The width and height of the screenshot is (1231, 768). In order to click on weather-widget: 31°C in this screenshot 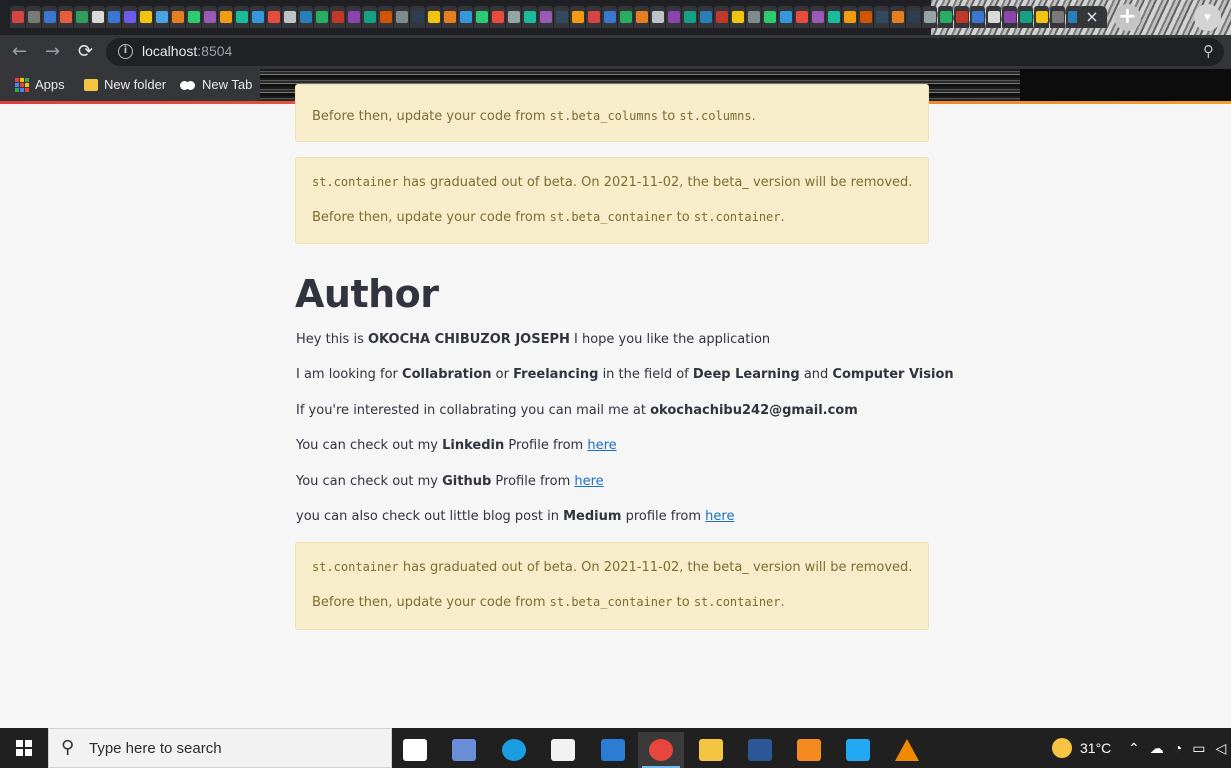, I will do `click(1081, 748)`.